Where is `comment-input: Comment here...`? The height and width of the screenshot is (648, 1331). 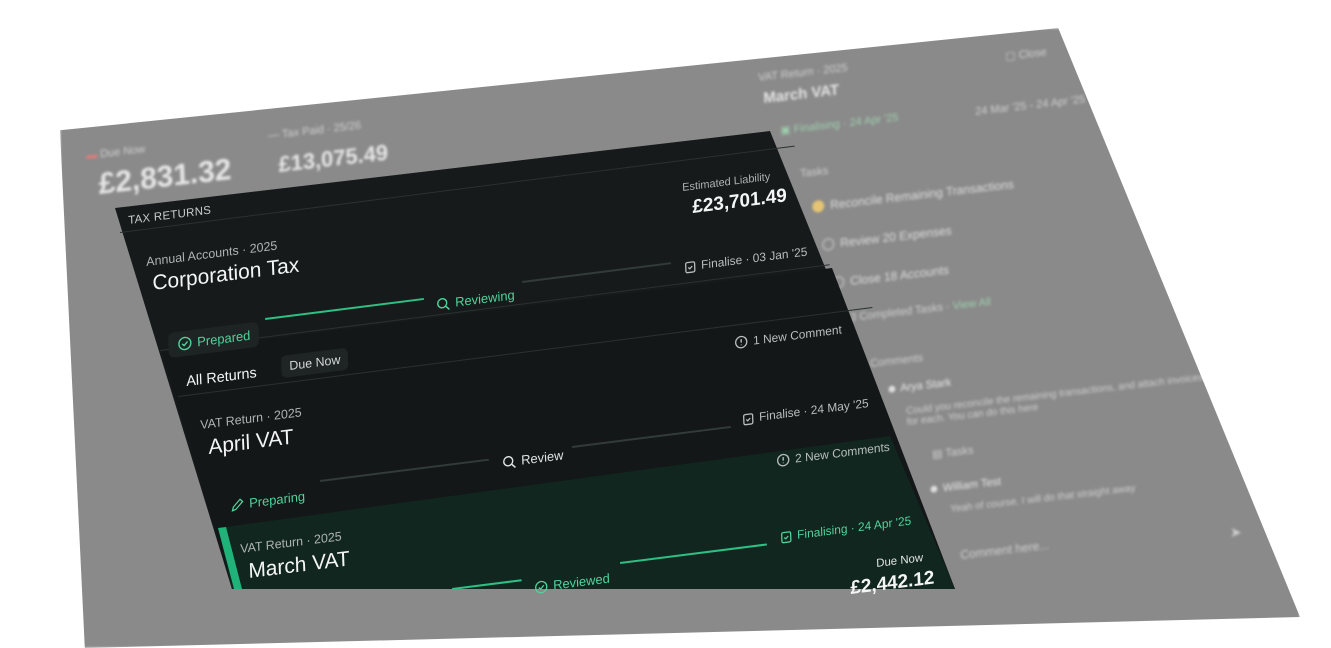 comment-input: Comment here... is located at coordinates (1004, 550).